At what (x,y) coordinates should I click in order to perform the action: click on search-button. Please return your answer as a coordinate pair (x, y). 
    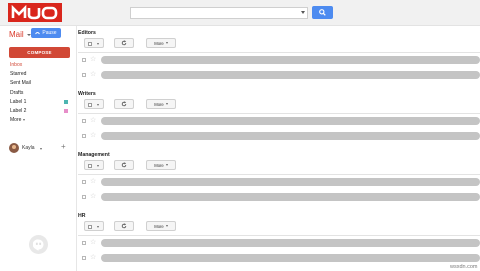
    Looking at the image, I should click on (322, 12).